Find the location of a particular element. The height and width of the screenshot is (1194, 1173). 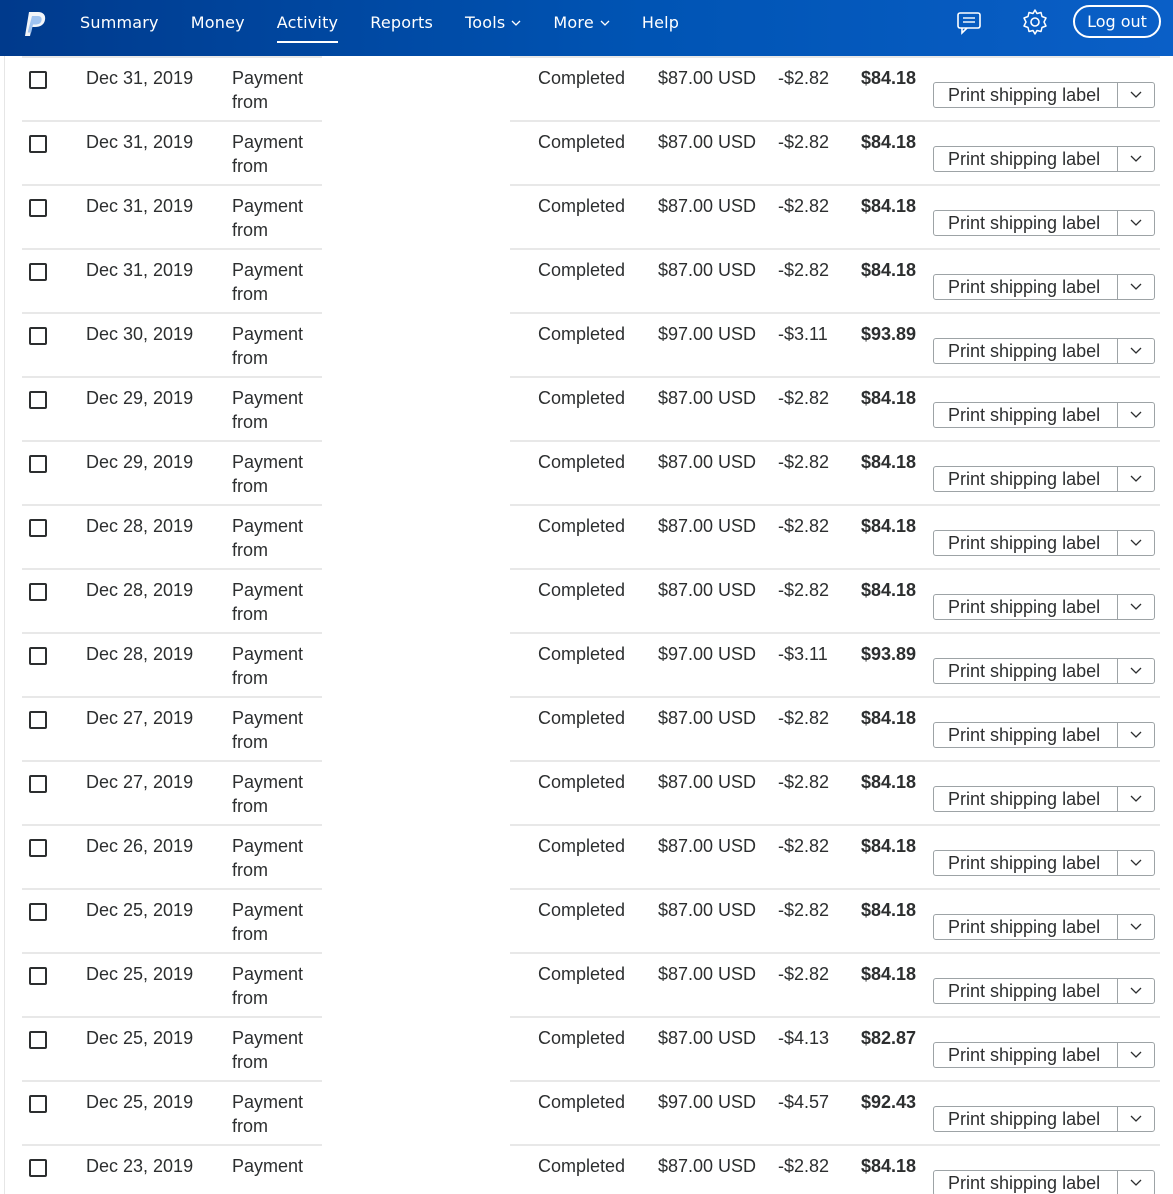

logout-button: Log out is located at coordinates (1117, 21).